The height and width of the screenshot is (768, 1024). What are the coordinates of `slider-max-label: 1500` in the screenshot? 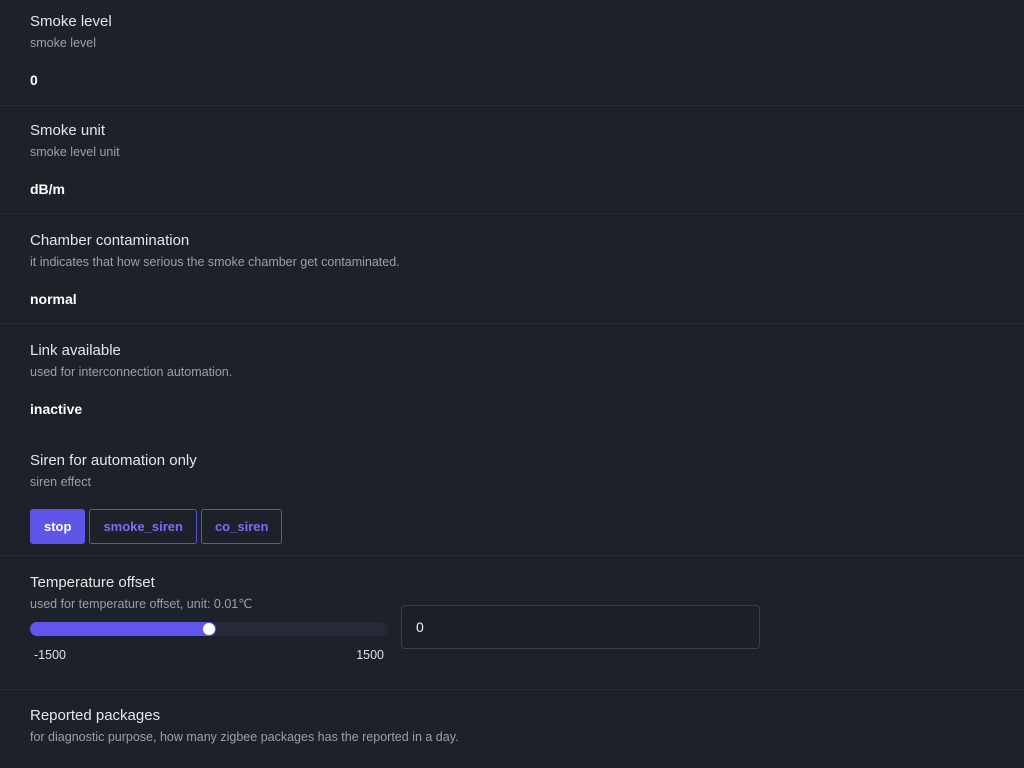 It's located at (370, 655).